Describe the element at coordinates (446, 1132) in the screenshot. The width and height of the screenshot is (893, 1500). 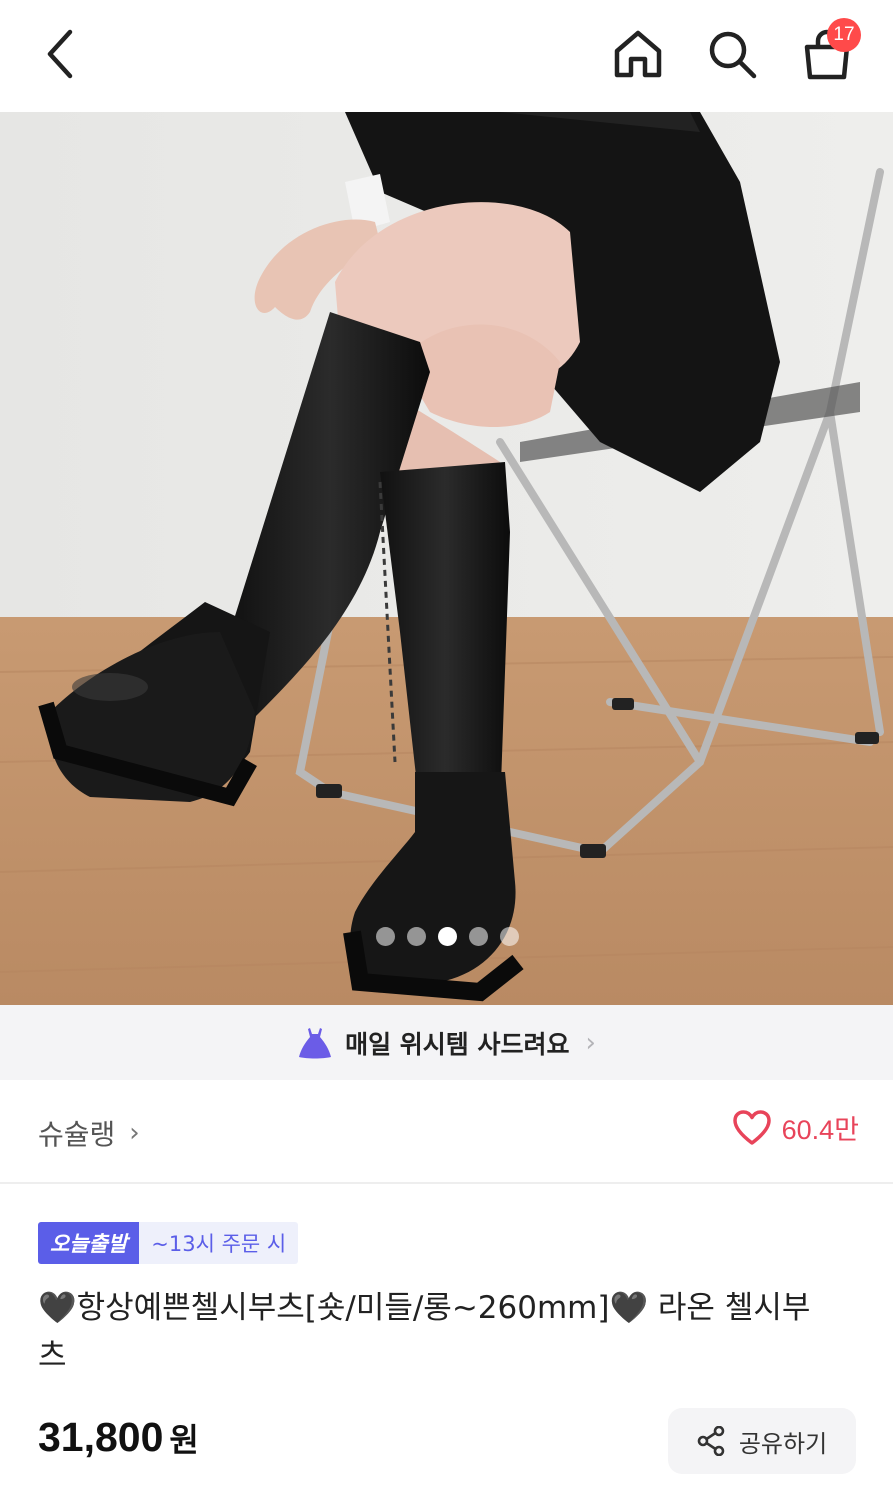
I see `store-row: 슈슐랭 › 60.4만` at that location.